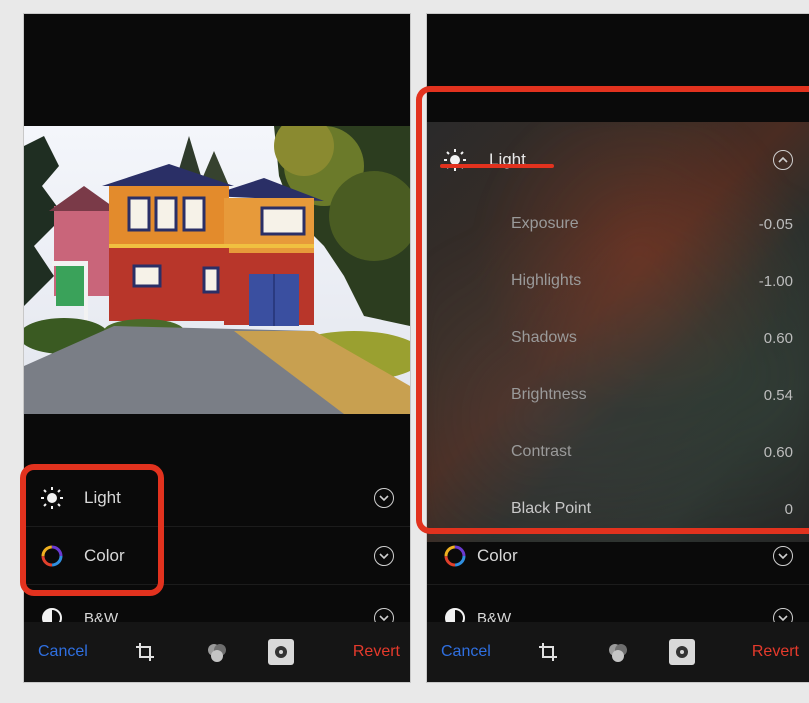  I want to click on slider-value: -0.05, so click(775, 224).